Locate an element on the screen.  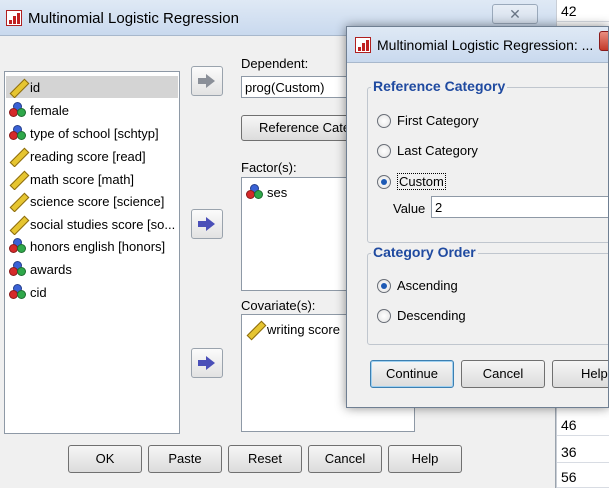
first-category-radio: First Category is located at coordinates (428, 120).